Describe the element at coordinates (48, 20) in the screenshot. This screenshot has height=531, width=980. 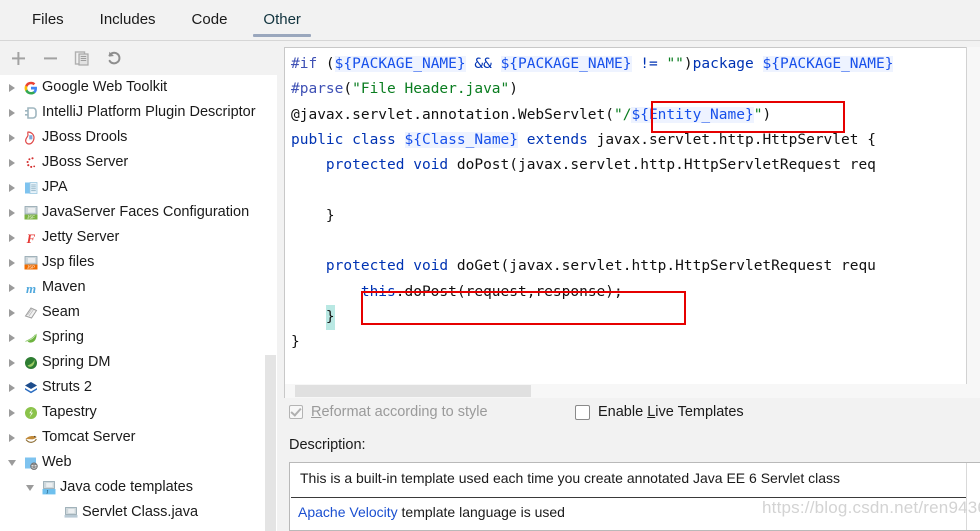
I see `tab-files: Files` at that location.